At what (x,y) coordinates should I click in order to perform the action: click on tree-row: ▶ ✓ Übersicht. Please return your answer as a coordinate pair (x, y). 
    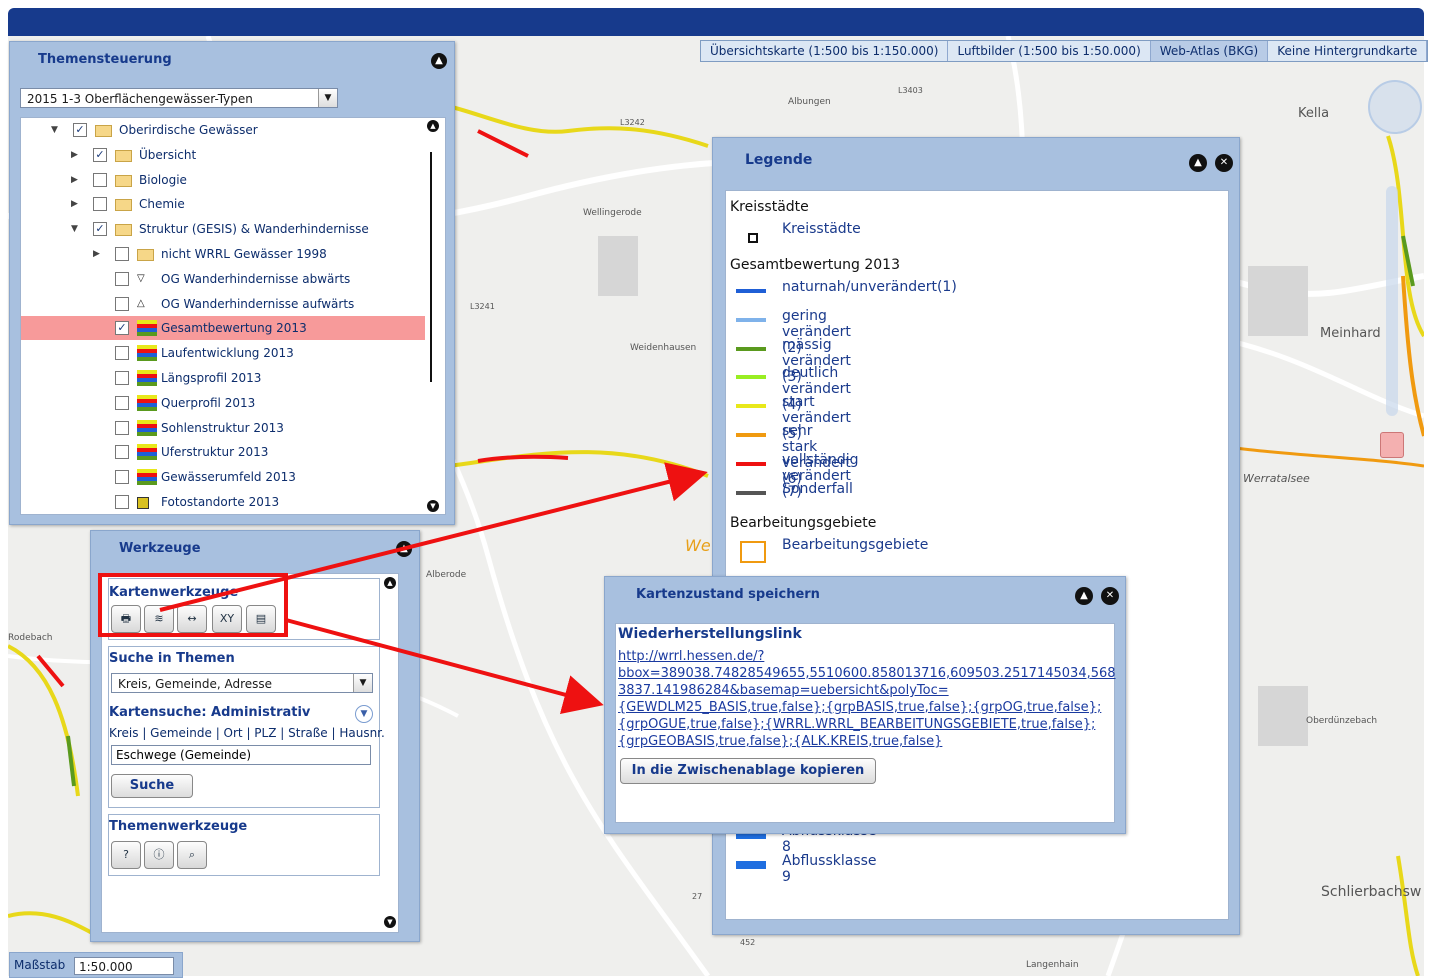
    Looking at the image, I should click on (223, 155).